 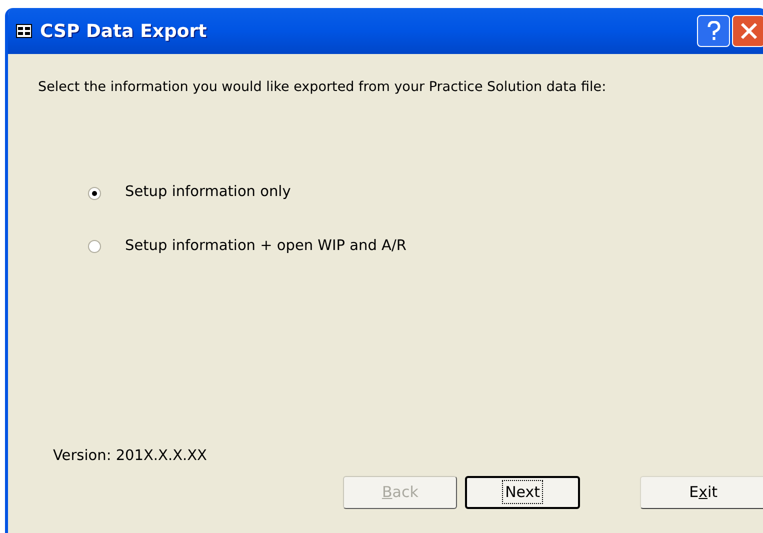 What do you see at coordinates (24, 31) in the screenshot?
I see `form-icon` at bounding box center [24, 31].